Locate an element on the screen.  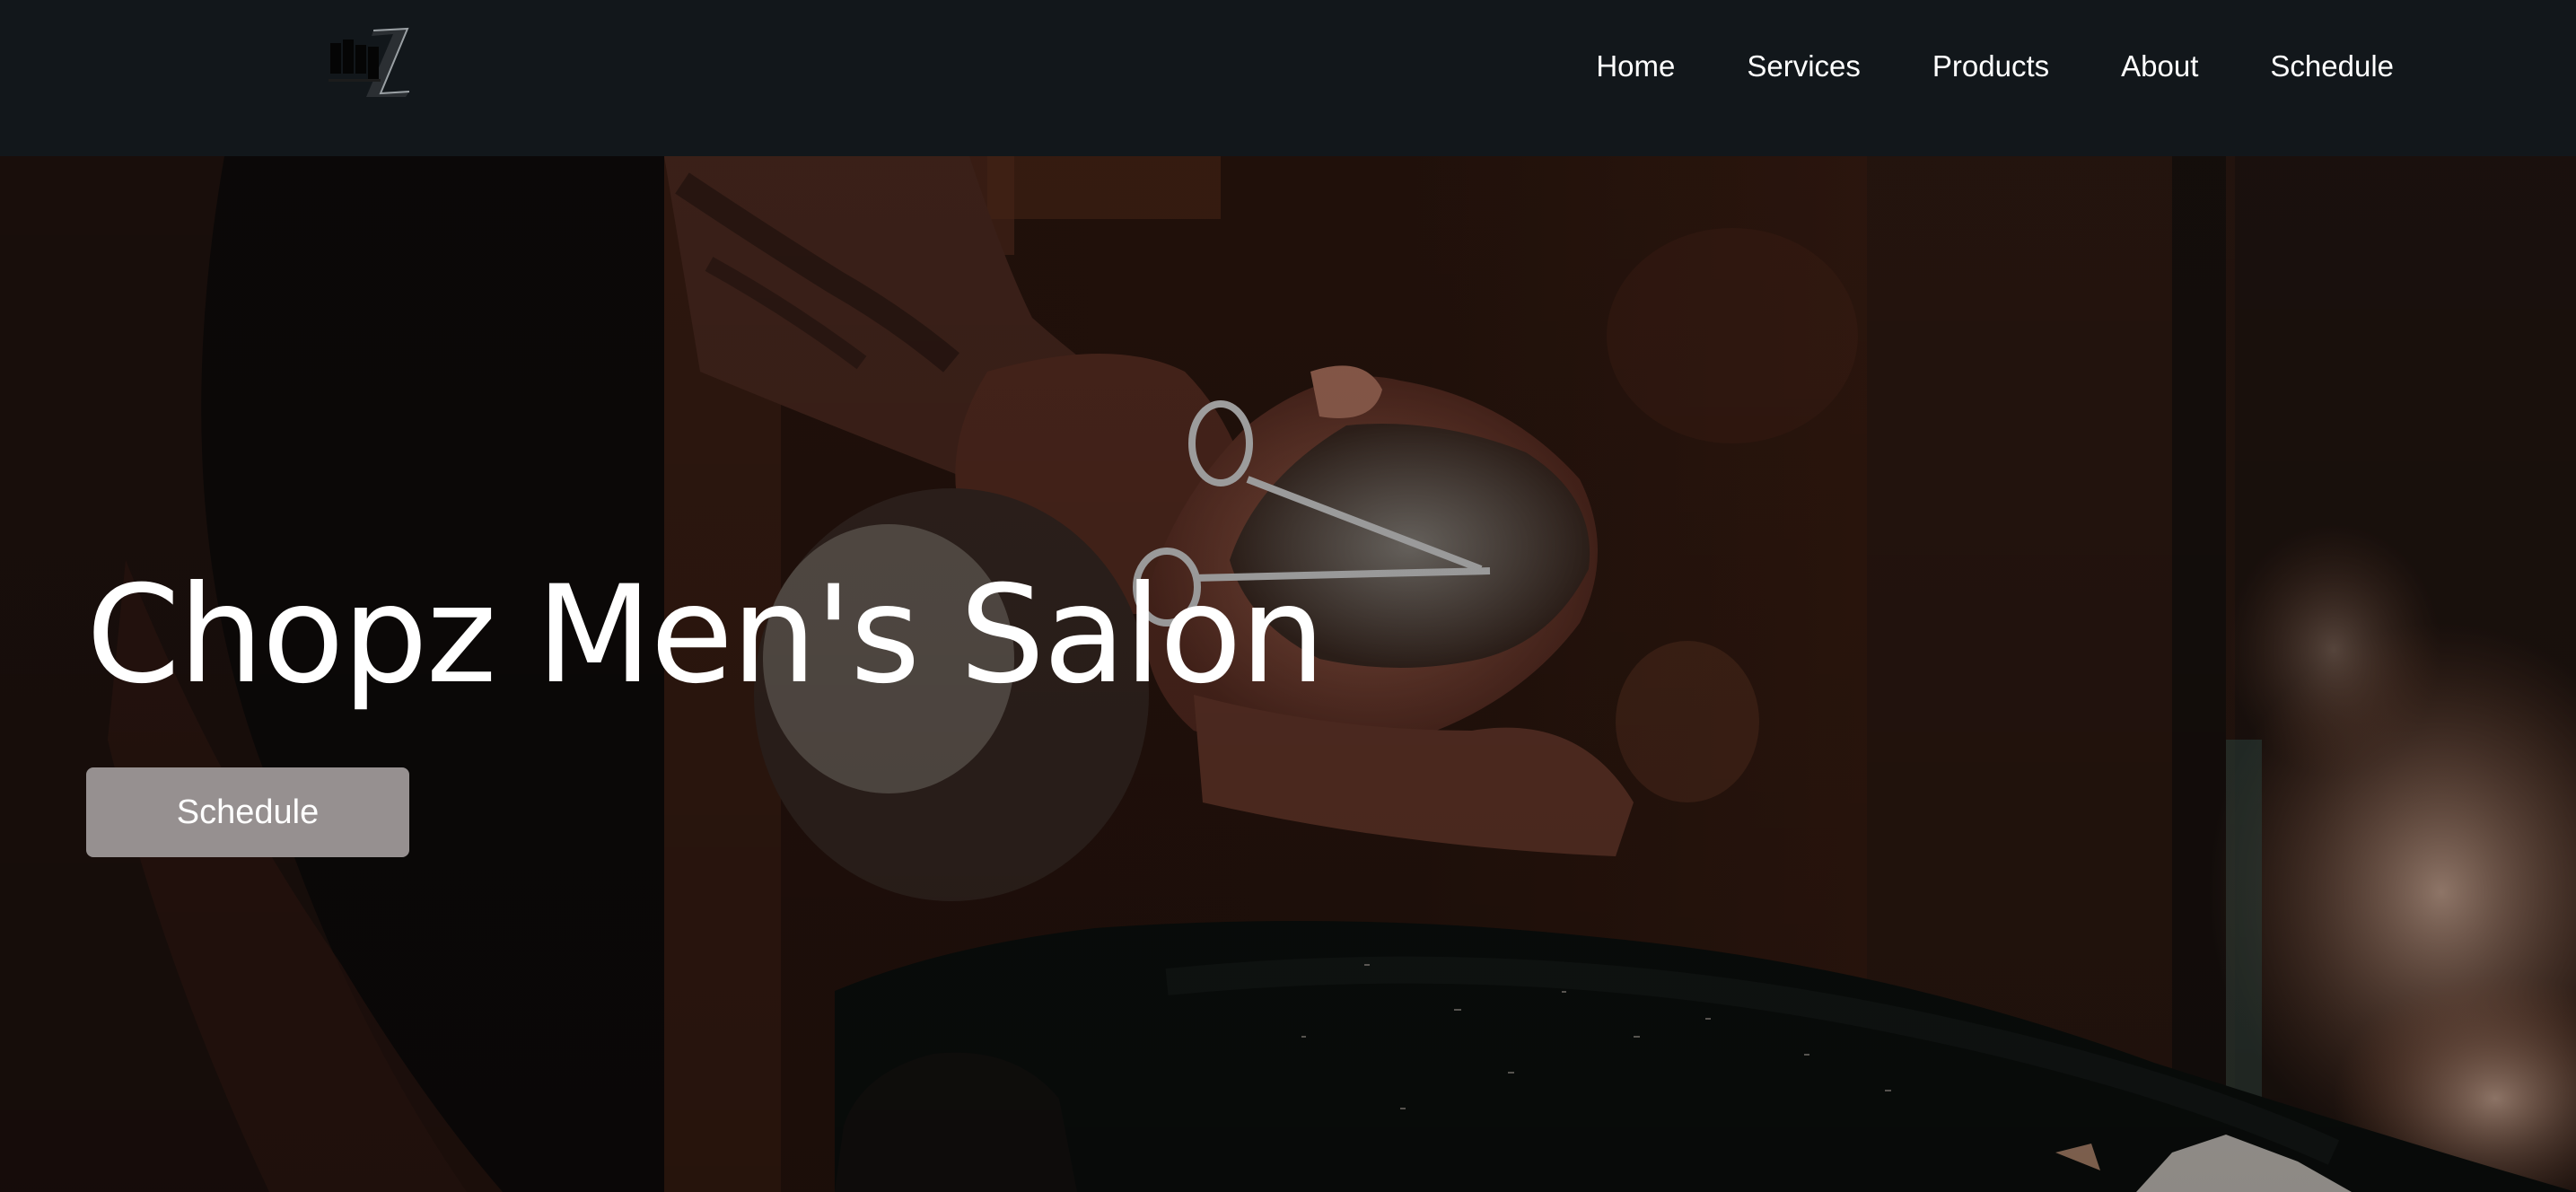
nav-home: Home is located at coordinates (1635, 66).